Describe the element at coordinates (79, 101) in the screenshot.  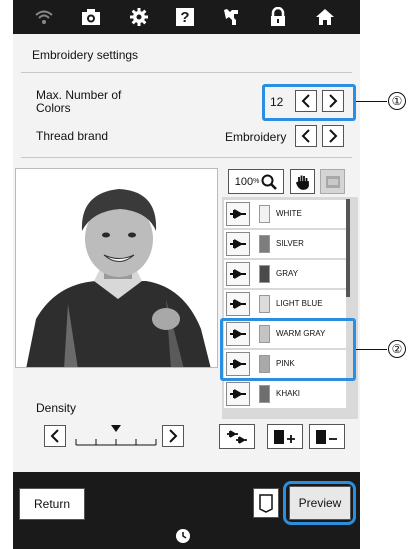
I see `max-colors-label: Max. Number of Colors` at that location.